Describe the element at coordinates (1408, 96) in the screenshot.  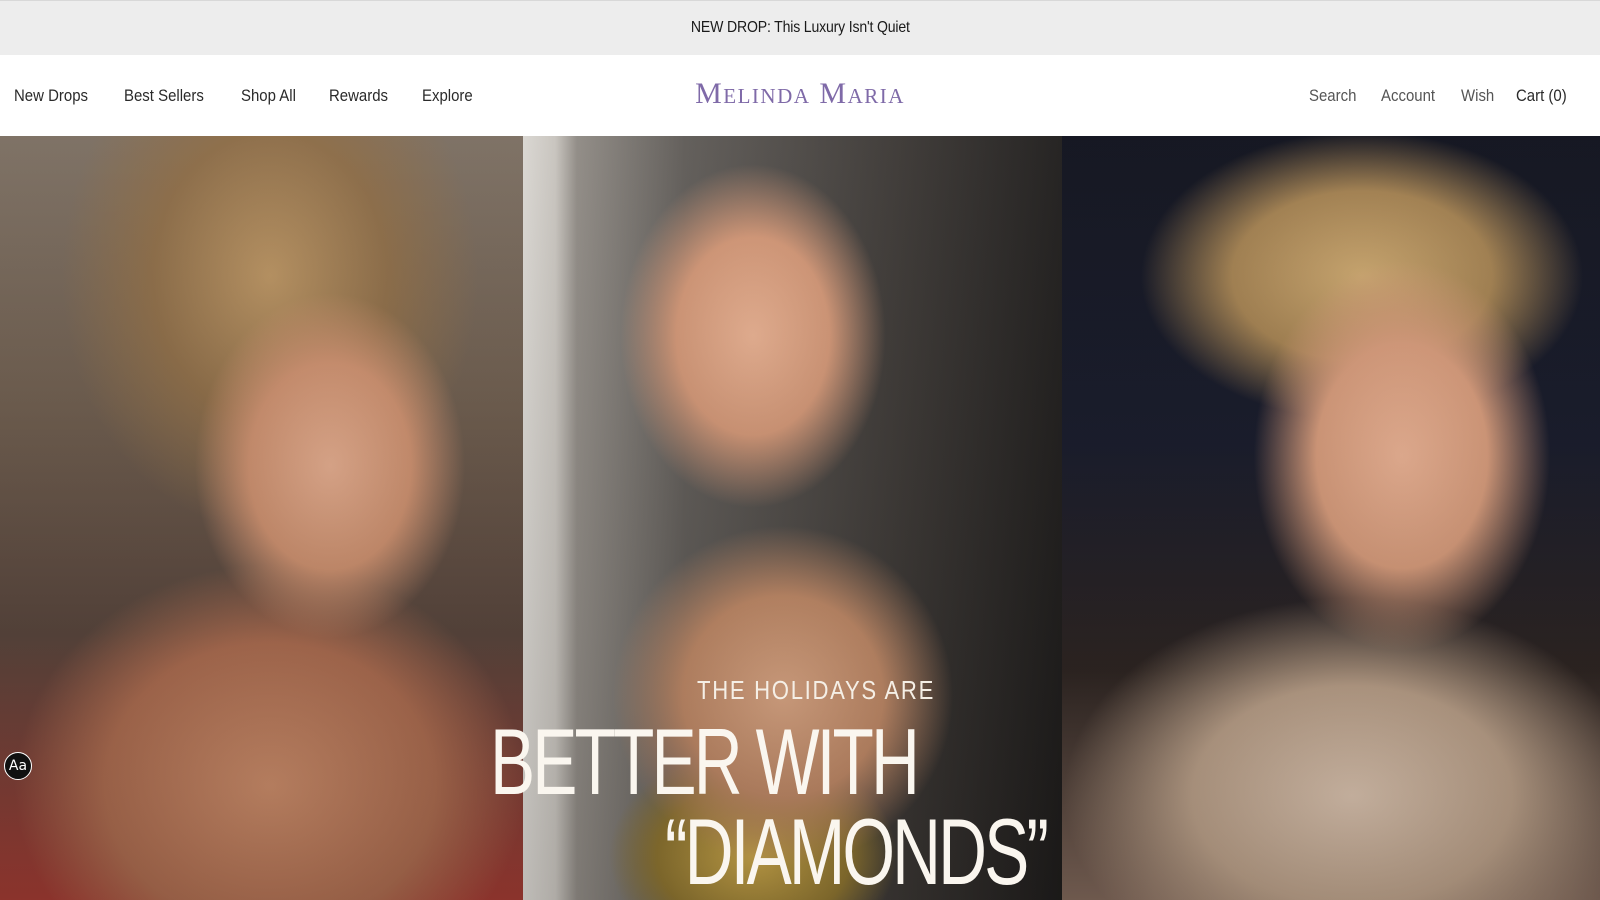
I see `account-link: Account` at that location.